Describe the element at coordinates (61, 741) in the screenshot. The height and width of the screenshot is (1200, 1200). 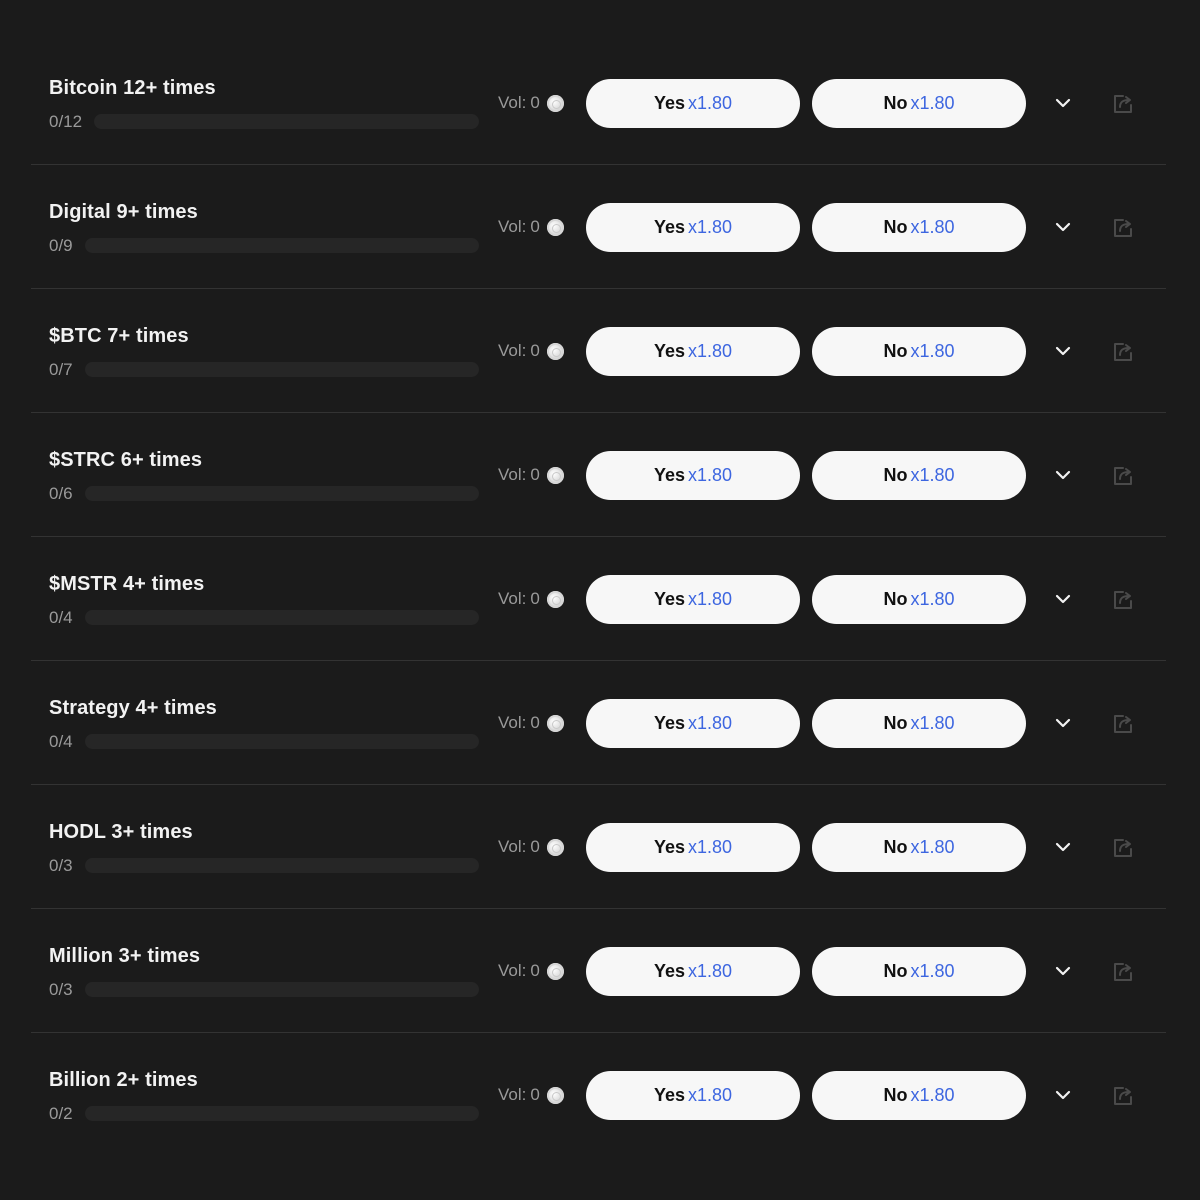
I see `progress-count: 0/4` at that location.